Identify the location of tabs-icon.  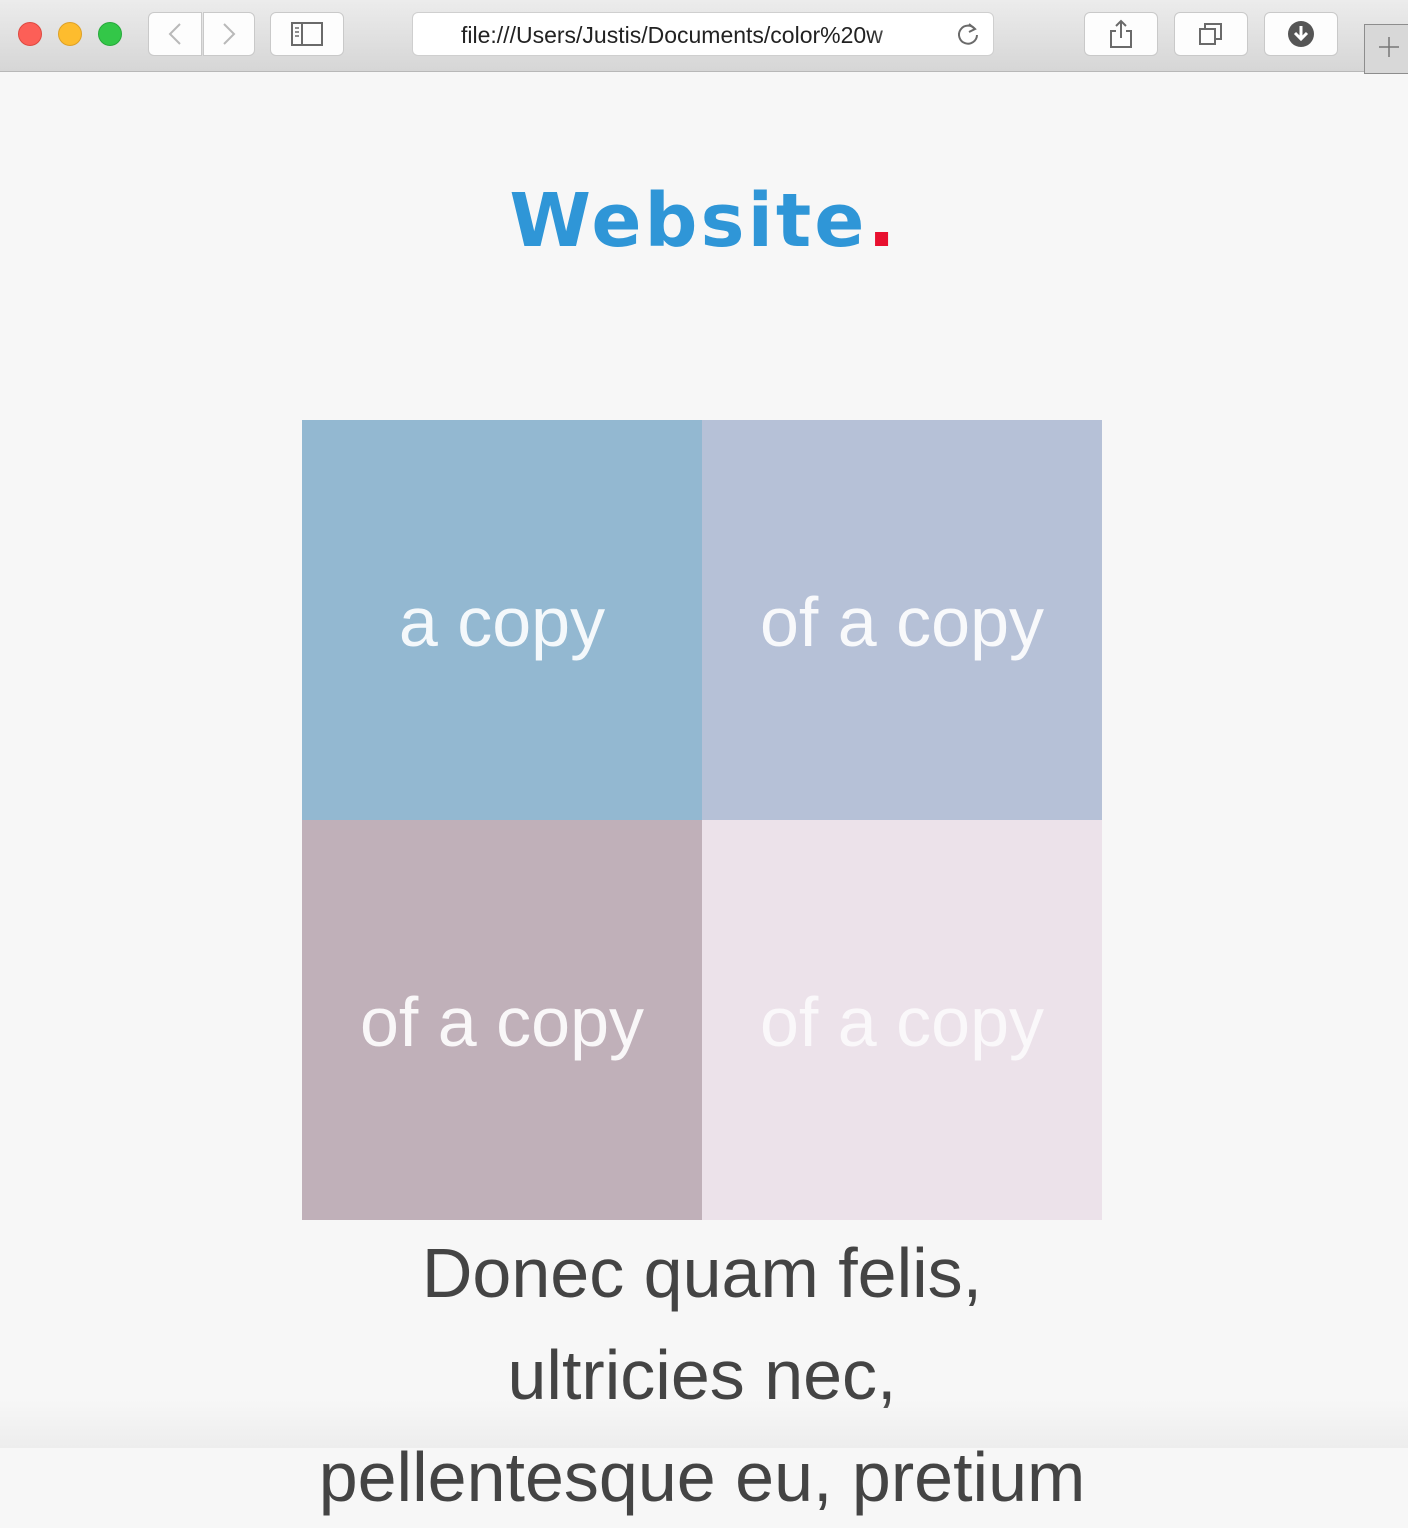
(1211, 34).